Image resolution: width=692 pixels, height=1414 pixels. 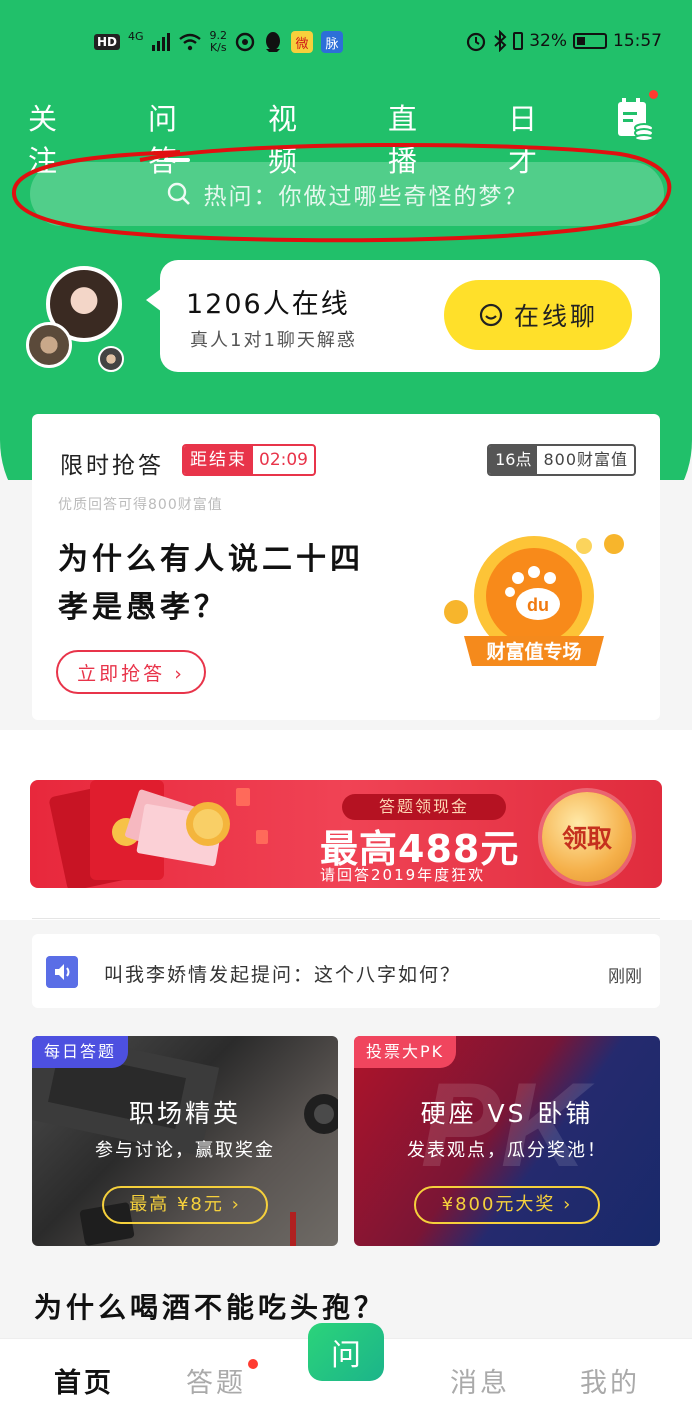 I want to click on battery-icon, so click(x=590, y=41).